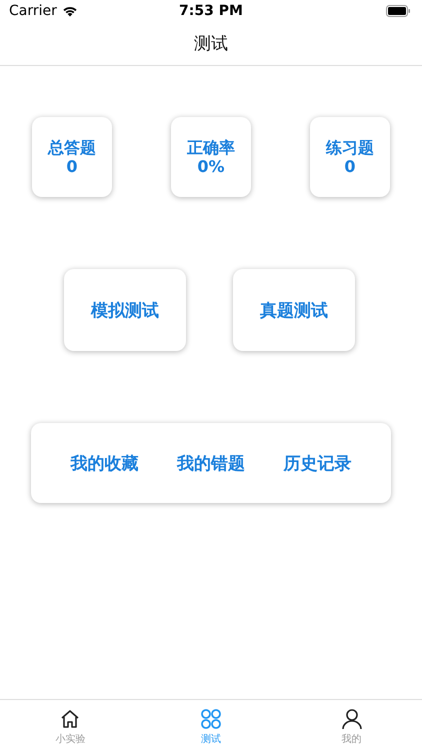 The width and height of the screenshot is (422, 750). I want to click on tab-item: 小实验, so click(70, 725).